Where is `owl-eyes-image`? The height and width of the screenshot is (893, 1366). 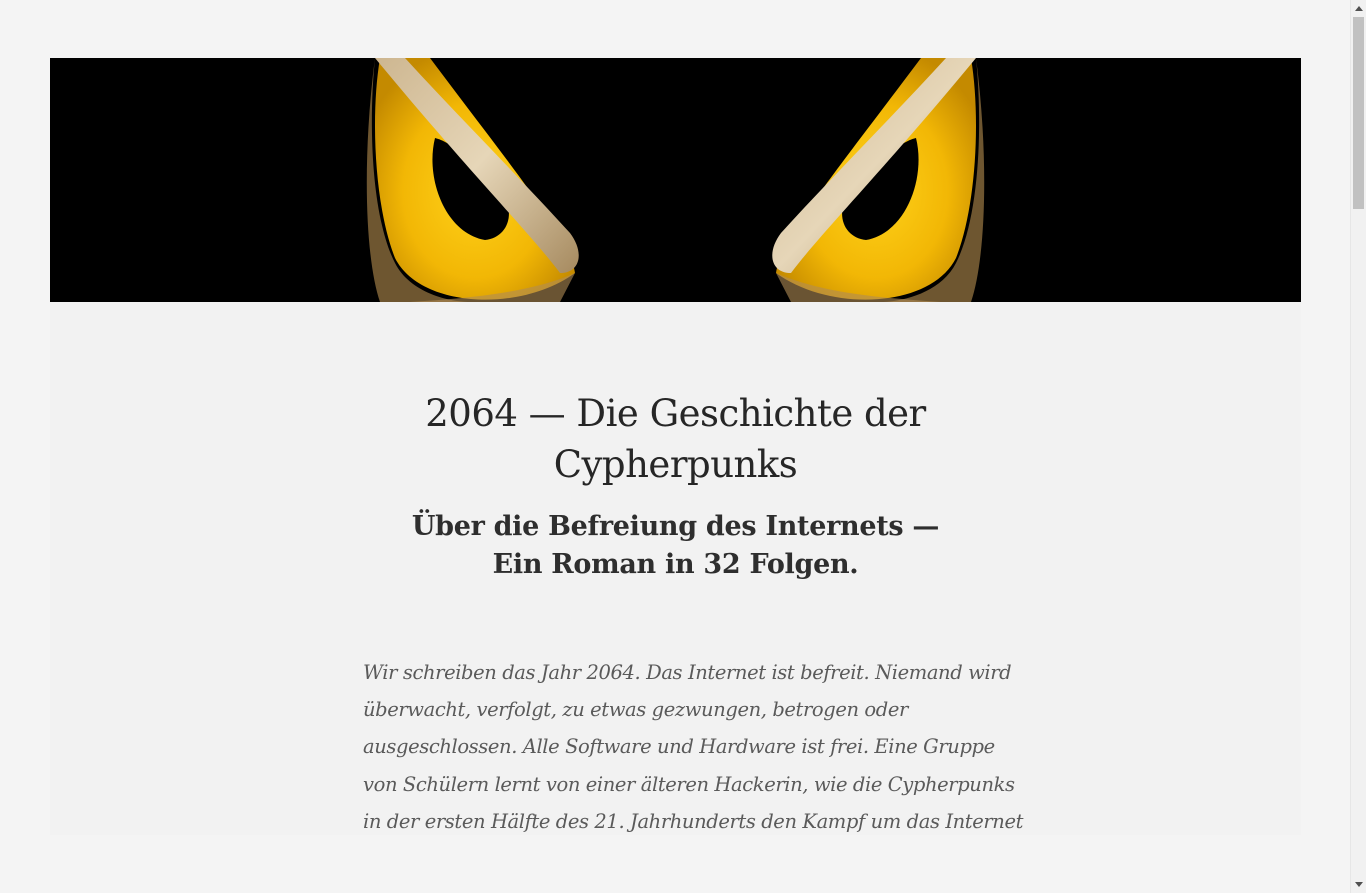 owl-eyes-image is located at coordinates (675, 180).